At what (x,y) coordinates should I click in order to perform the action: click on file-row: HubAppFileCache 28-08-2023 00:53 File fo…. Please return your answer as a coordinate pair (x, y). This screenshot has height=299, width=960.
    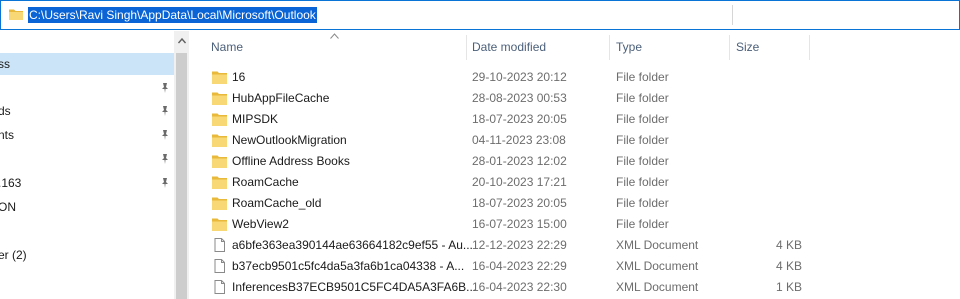
    Looking at the image, I should click on (575, 98).